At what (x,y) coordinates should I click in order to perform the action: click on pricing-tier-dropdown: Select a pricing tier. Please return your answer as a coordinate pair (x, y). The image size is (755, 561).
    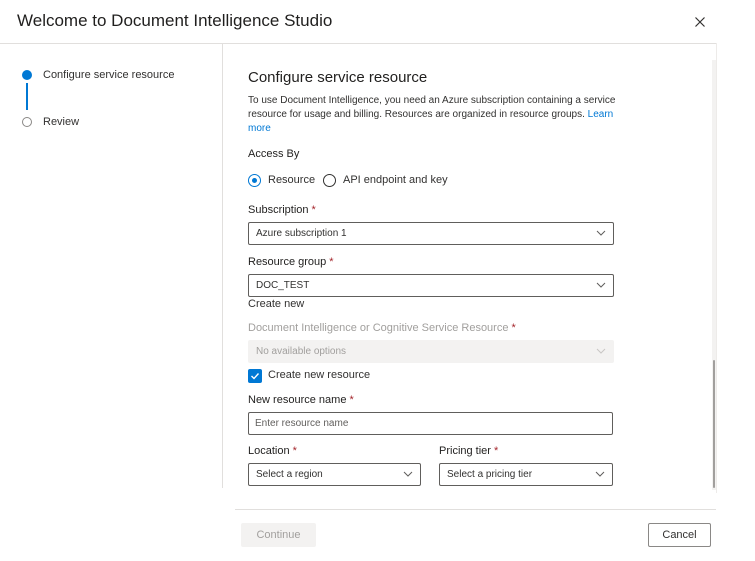
    Looking at the image, I should click on (526, 474).